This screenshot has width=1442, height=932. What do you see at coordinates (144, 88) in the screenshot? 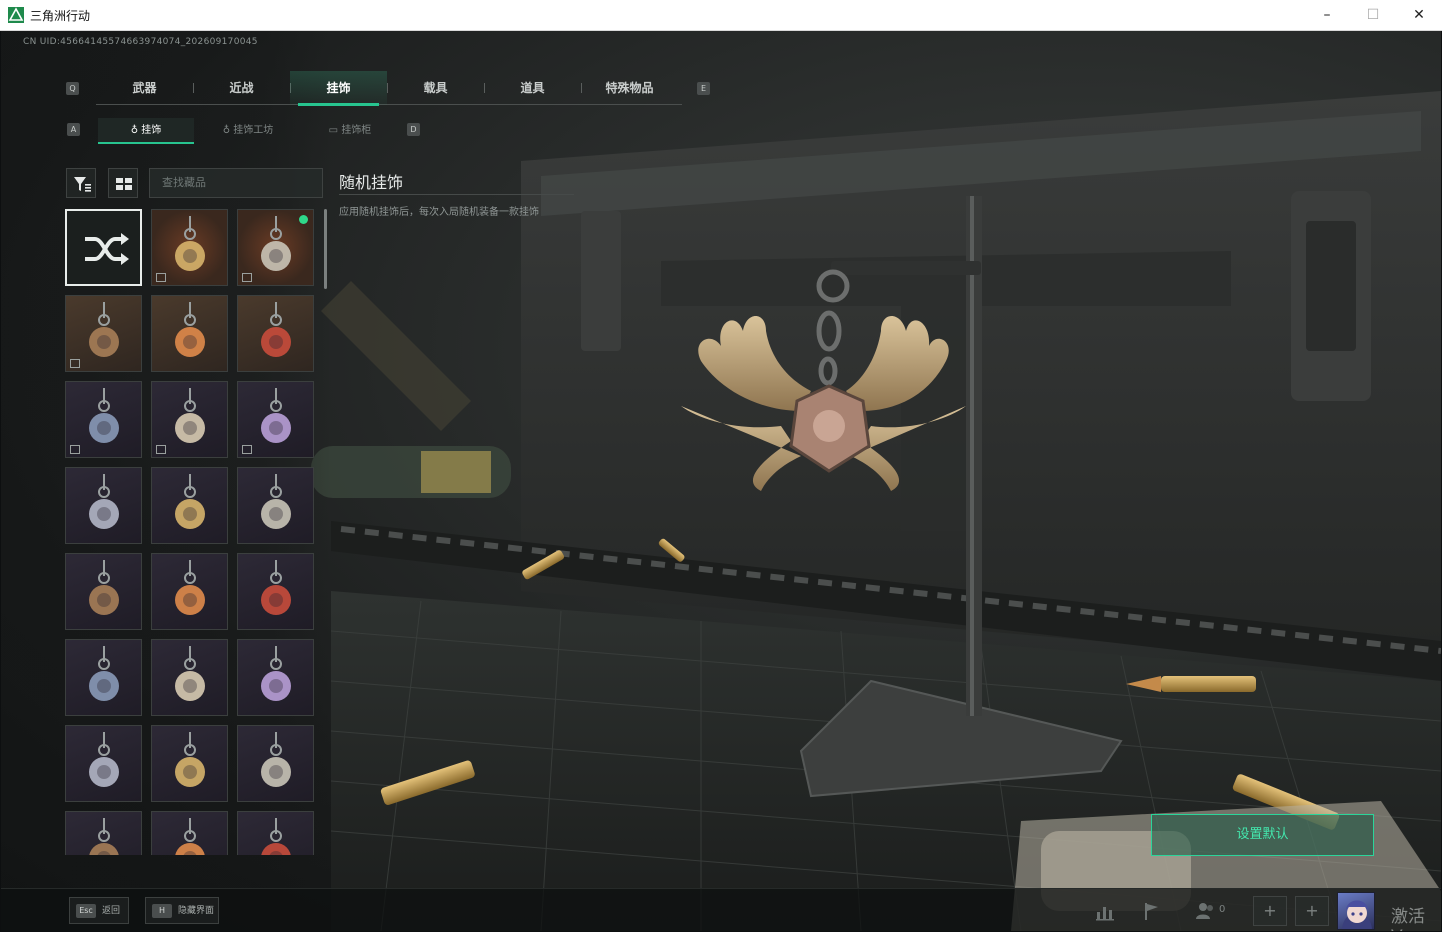
I see `tab-weapons: 武器` at bounding box center [144, 88].